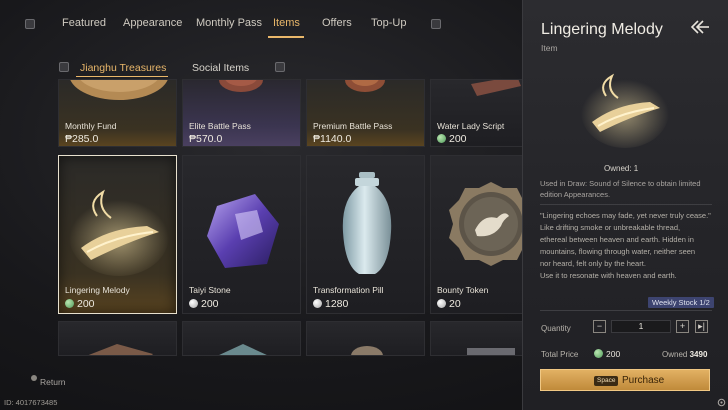  What do you see at coordinates (606, 381) in the screenshot?
I see `space-key-hint: Space` at bounding box center [606, 381].